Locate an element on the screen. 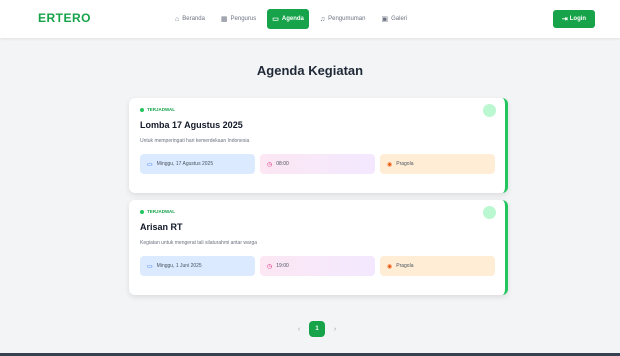 Image resolution: width=620 pixels, height=356 pixels. event-date: ▭ Minggu, 17 Agustus 2025 is located at coordinates (197, 164).